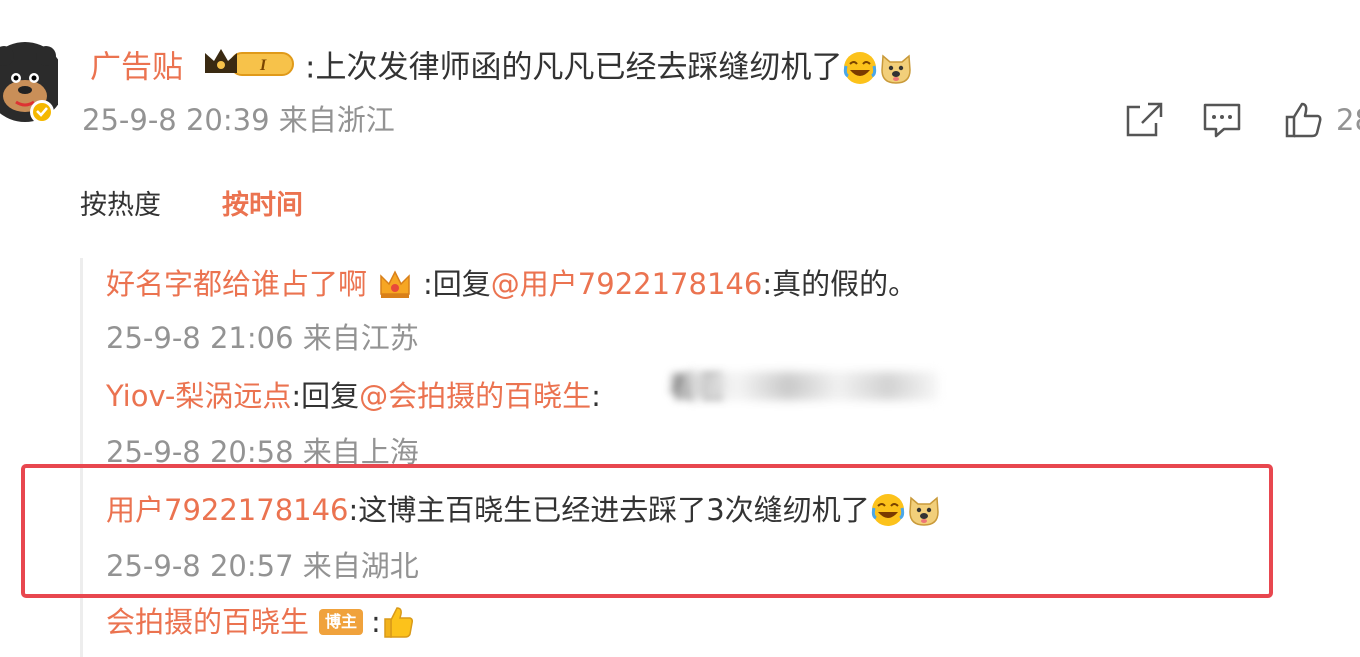 The height and width of the screenshot is (657, 1360). I want to click on mention-link: @会拍摄的百晓生, so click(475, 396).